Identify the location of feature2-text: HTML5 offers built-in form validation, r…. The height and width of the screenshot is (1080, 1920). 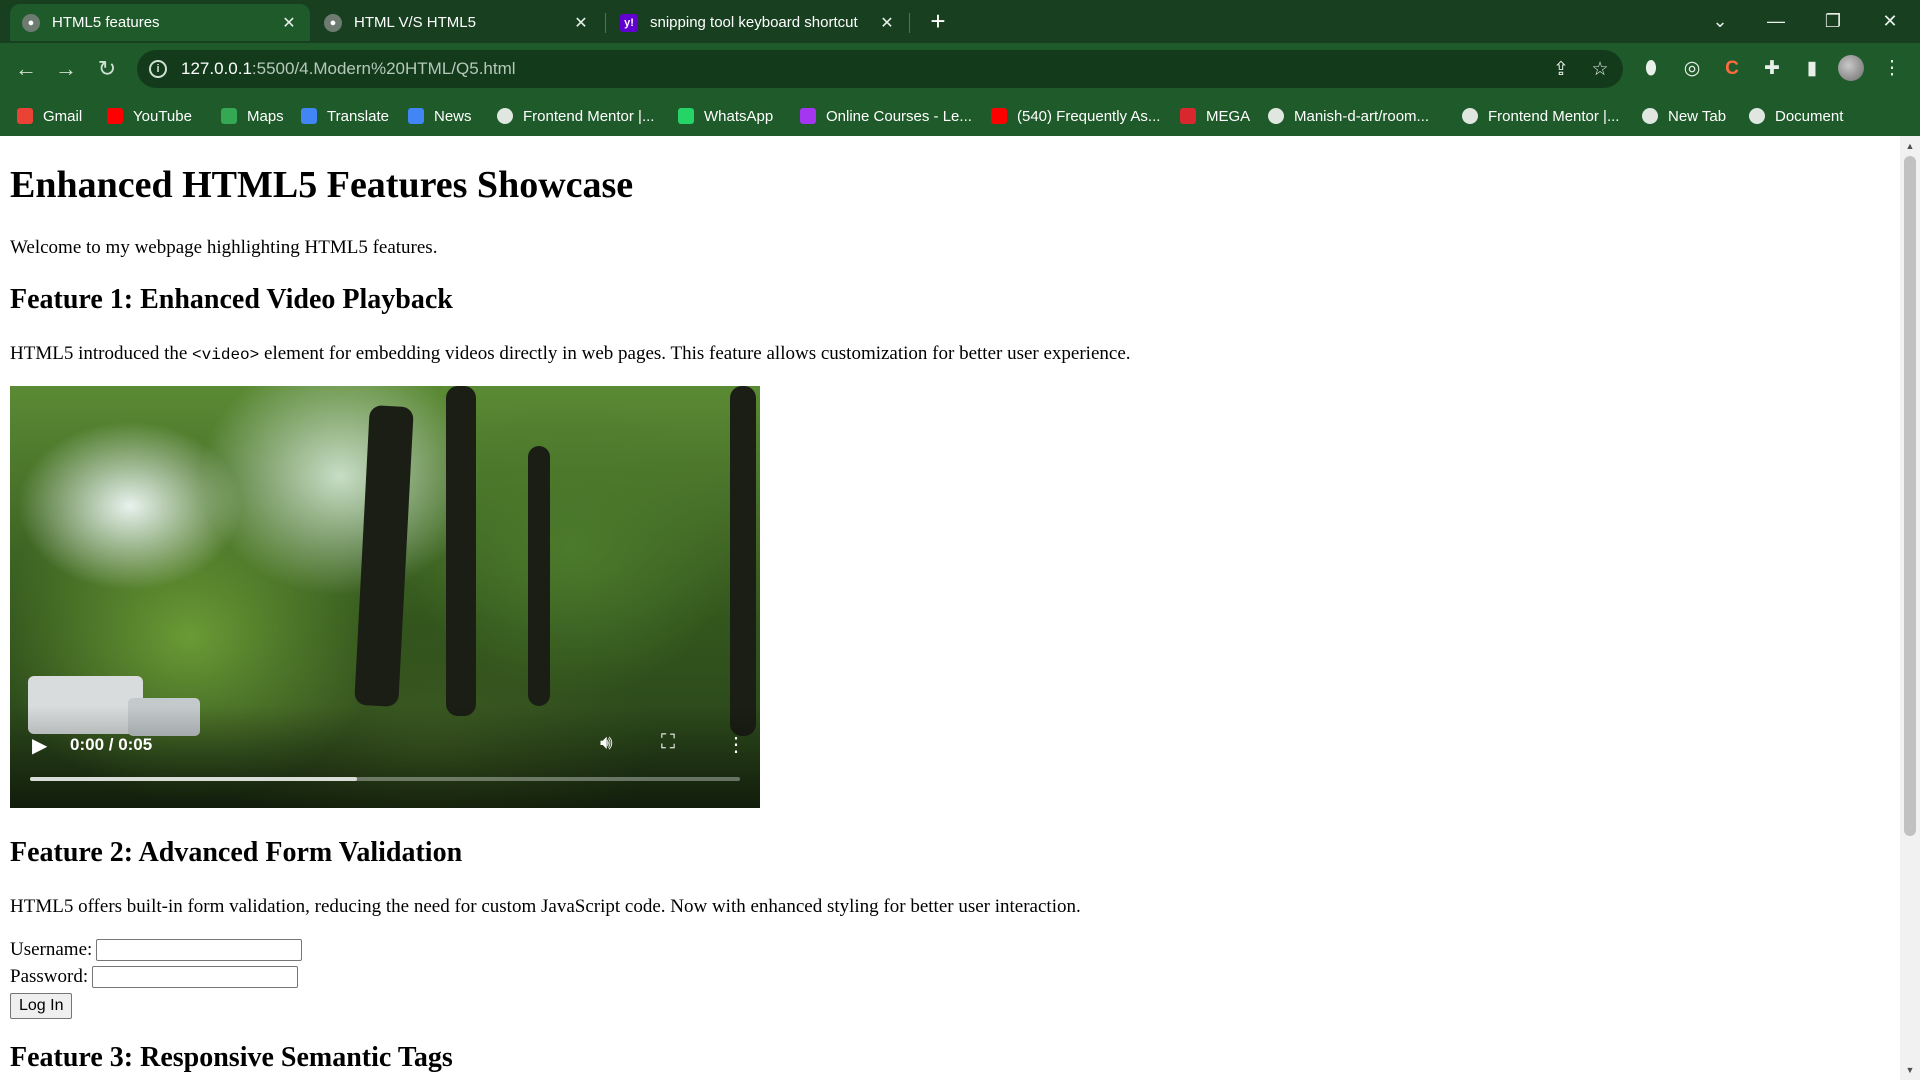
(545, 906).